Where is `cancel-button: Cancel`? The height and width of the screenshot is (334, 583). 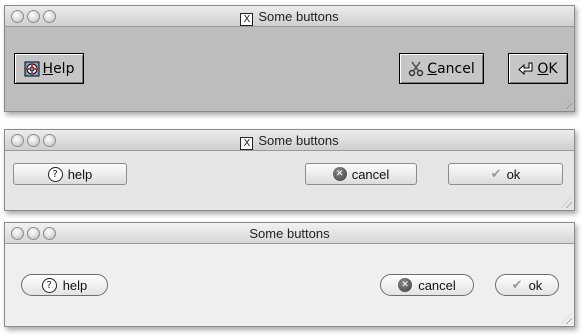
cancel-button: Cancel is located at coordinates (441, 68).